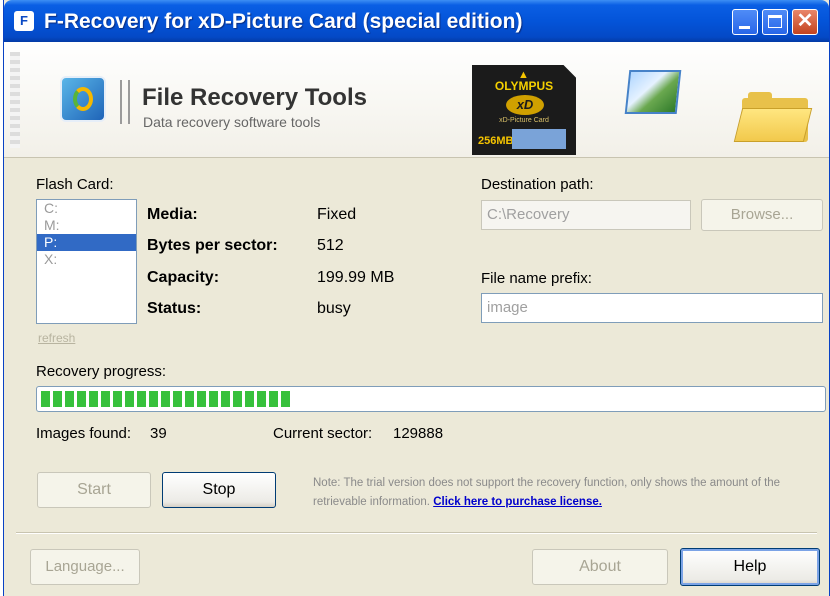 This screenshot has height=596, width=830. What do you see at coordinates (86, 208) in the screenshot?
I see `drive-item-c: C:` at bounding box center [86, 208].